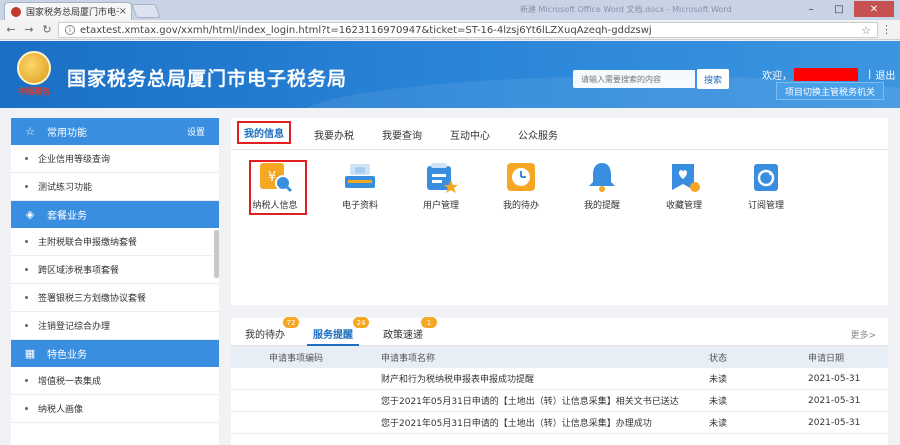 This screenshot has width=900, height=445. Describe the element at coordinates (34, 68) in the screenshot. I see `emblem-icon` at that location.